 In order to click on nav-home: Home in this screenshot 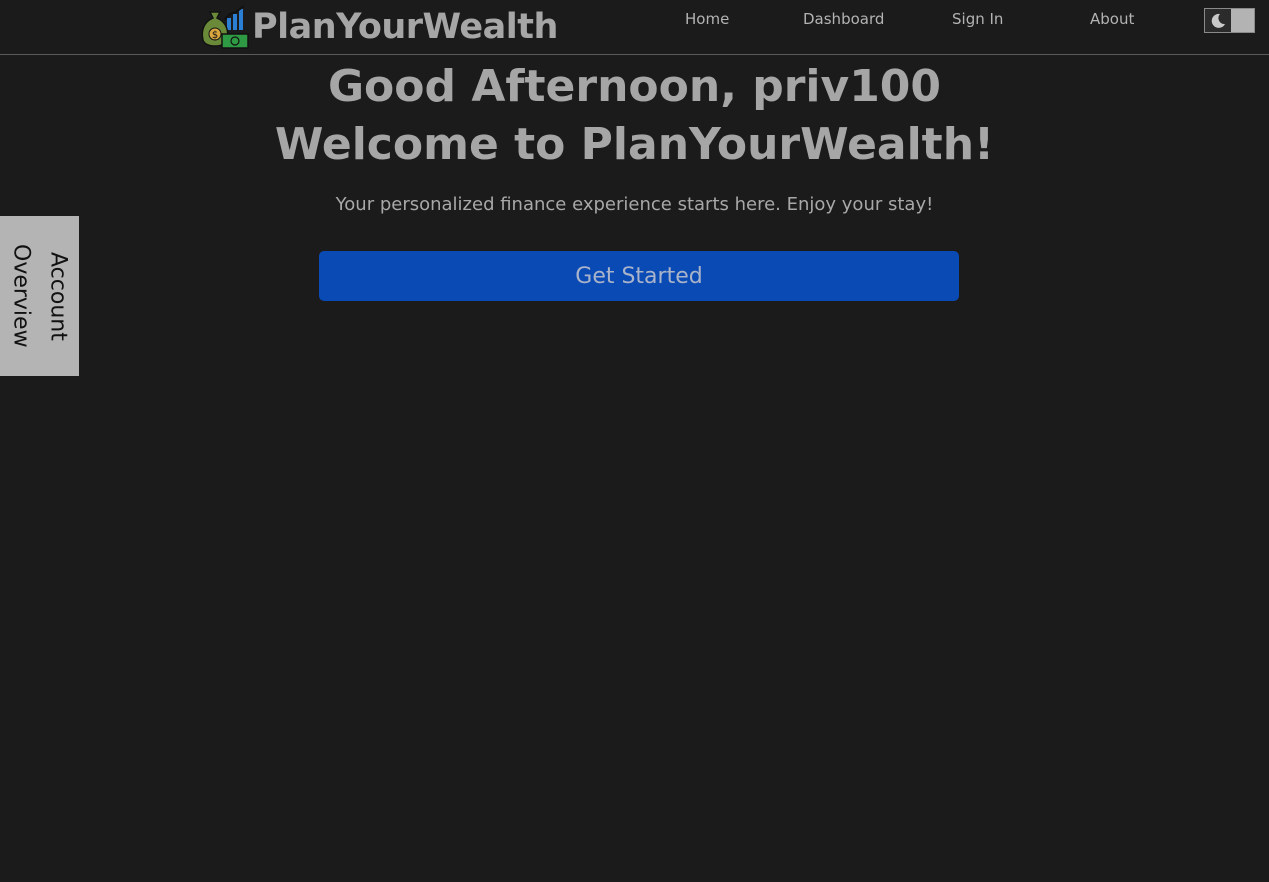, I will do `click(707, 19)`.